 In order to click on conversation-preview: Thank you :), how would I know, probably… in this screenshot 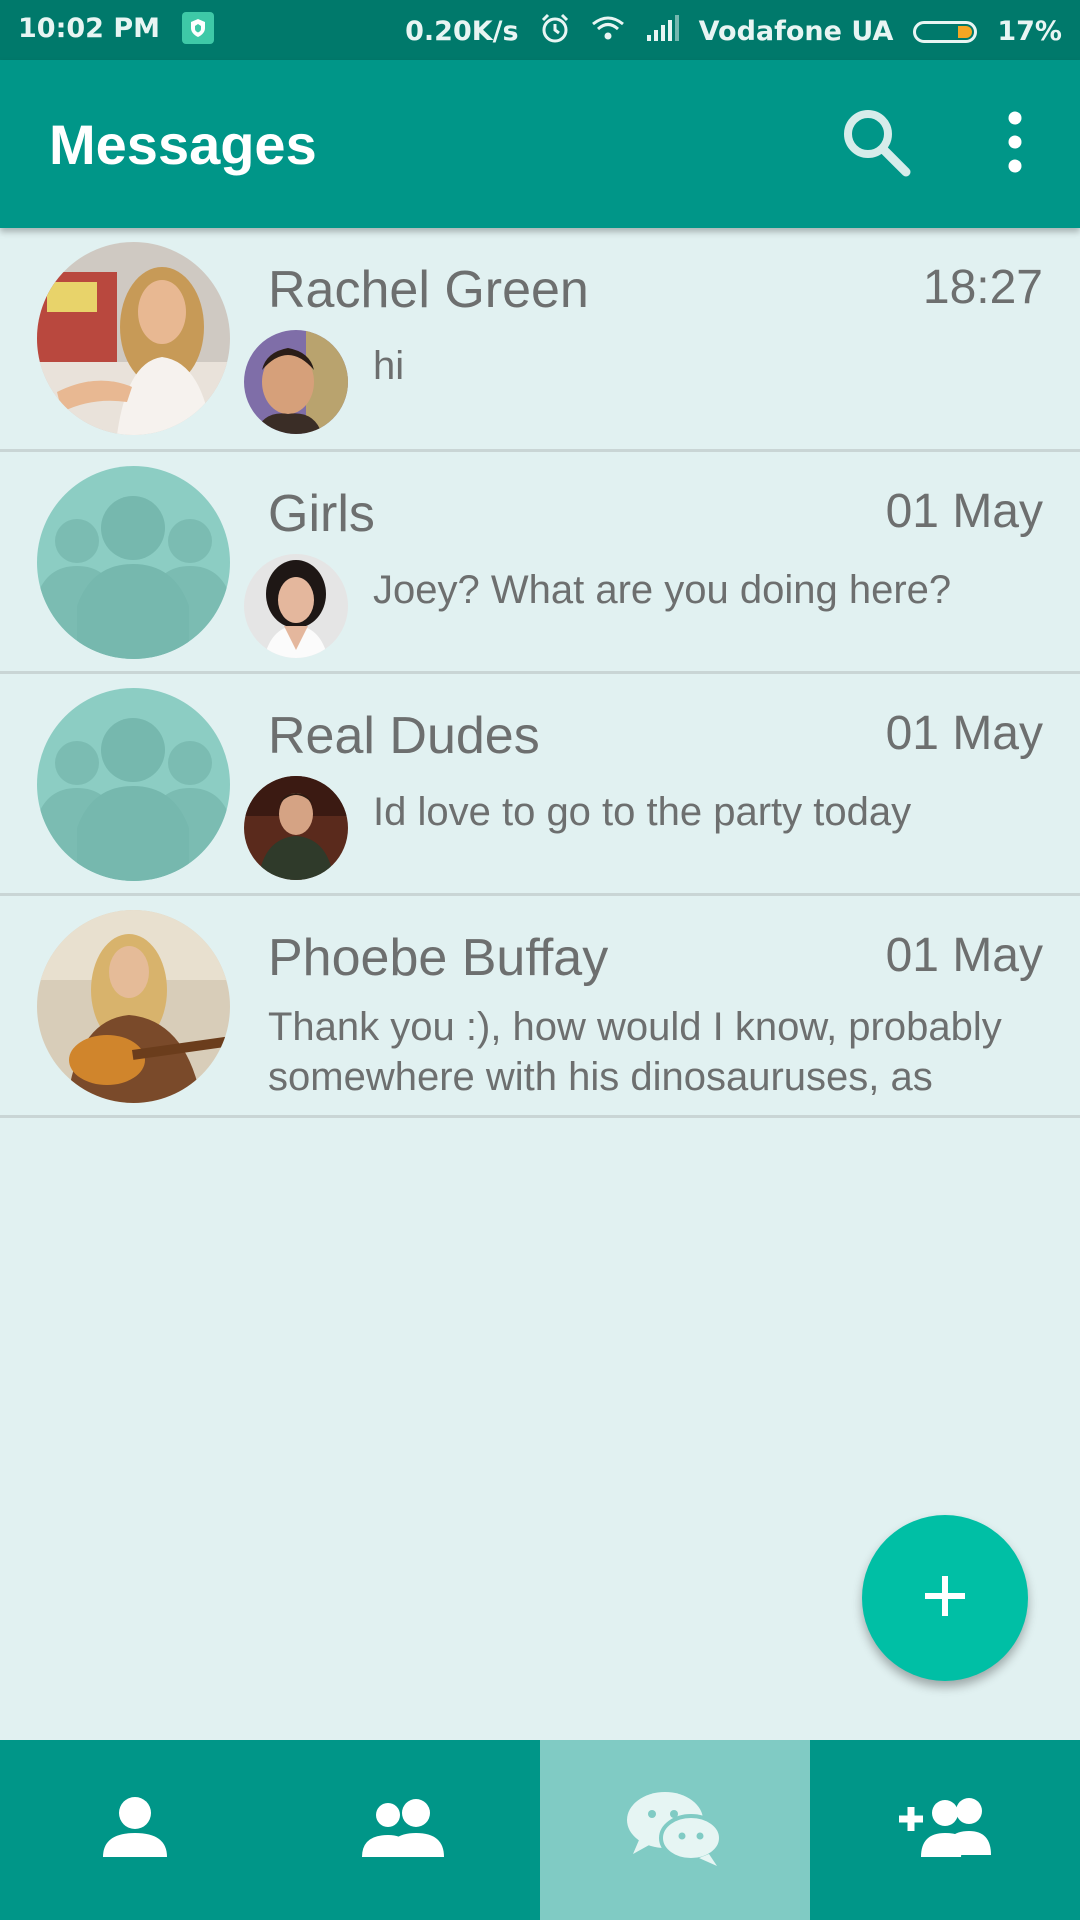, I will do `click(635, 1052)`.